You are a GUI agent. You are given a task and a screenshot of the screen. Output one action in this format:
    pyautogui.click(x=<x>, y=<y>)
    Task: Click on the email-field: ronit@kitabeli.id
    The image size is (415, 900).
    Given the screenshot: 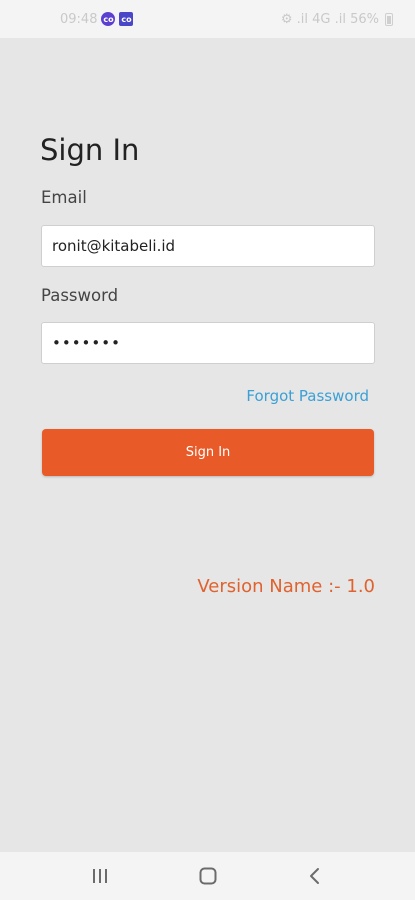 What is the action you would take?
    pyautogui.click(x=208, y=246)
    